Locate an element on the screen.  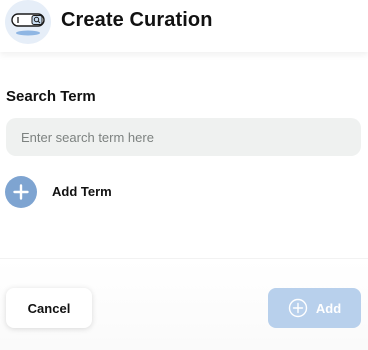
cancel-button-label: Cancel is located at coordinates (49, 308).